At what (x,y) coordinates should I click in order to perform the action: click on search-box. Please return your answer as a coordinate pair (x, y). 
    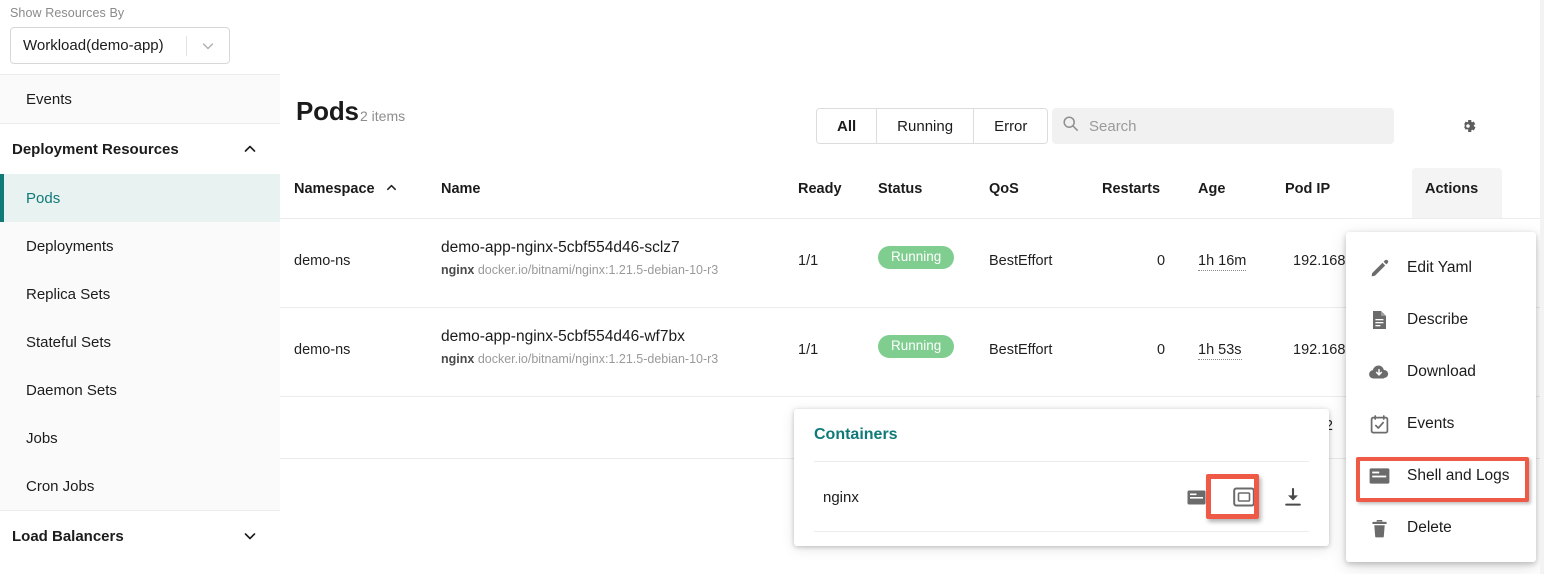
    Looking at the image, I should click on (1223, 126).